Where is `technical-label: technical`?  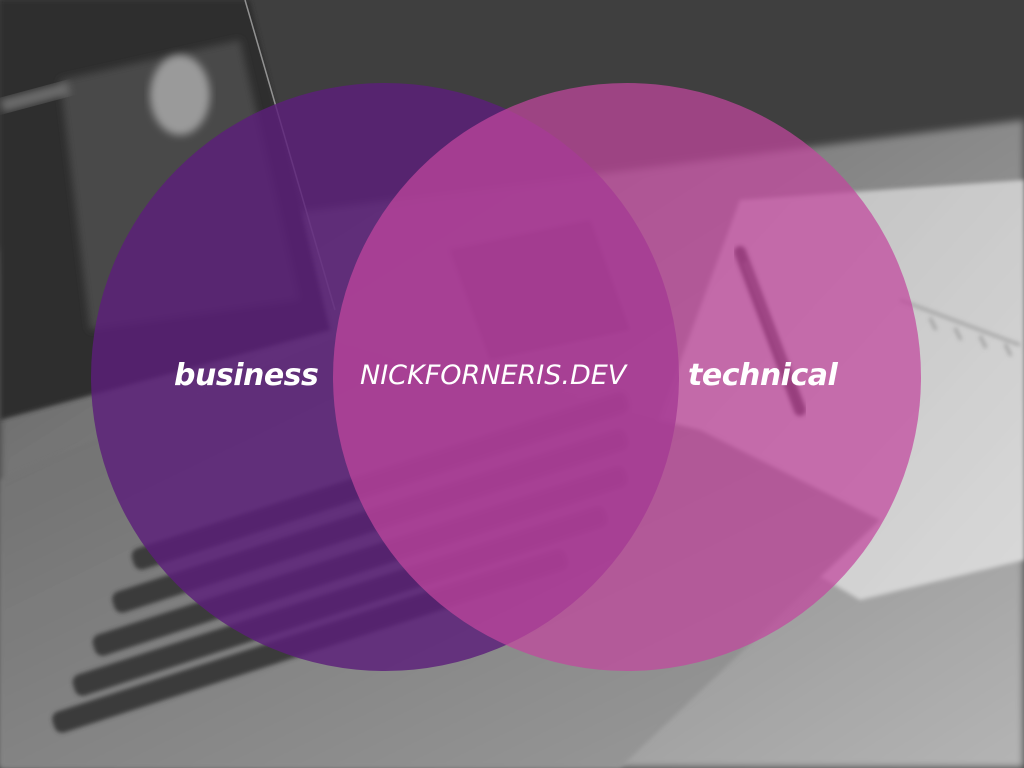 technical-label: technical is located at coordinates (763, 375).